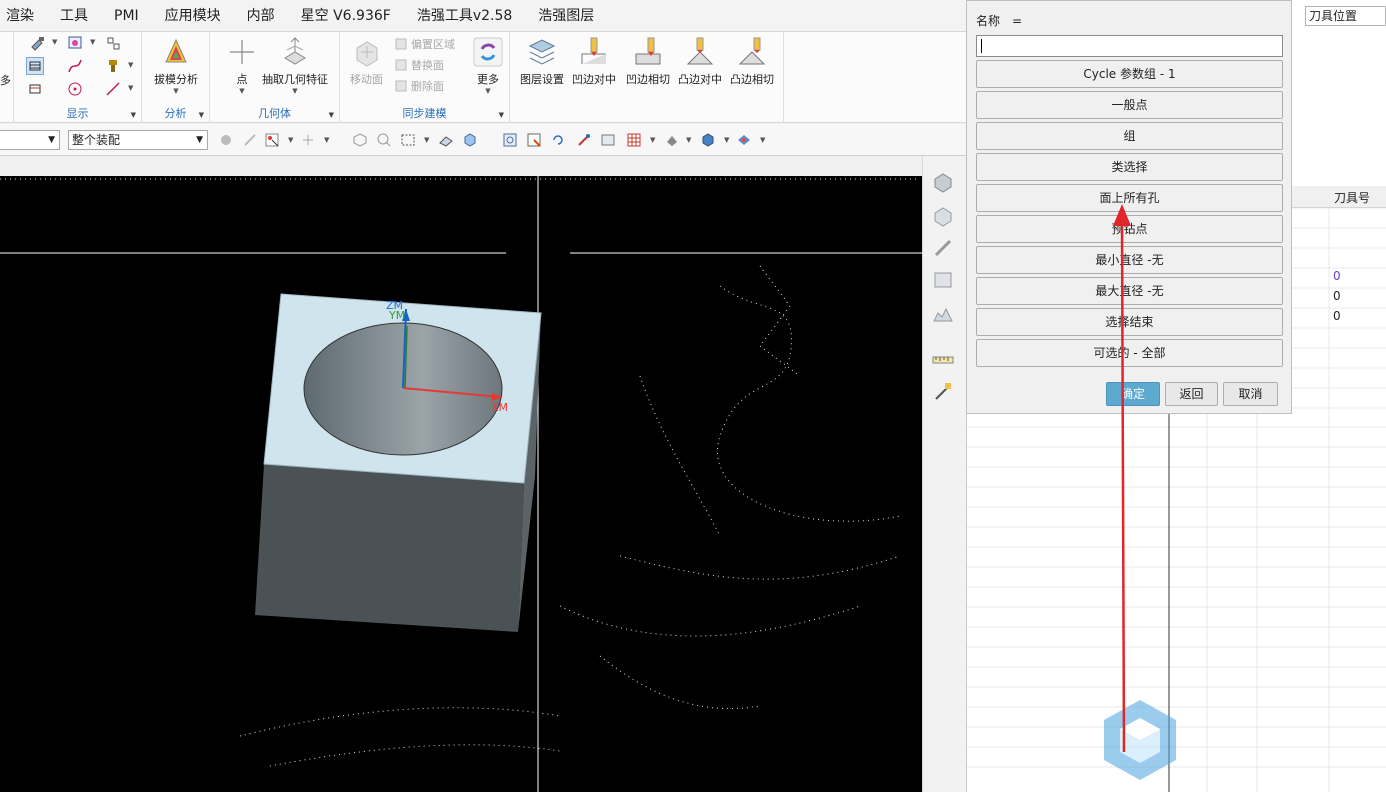  Describe the element at coordinates (744, 140) in the screenshot. I see `orient-icon` at that location.